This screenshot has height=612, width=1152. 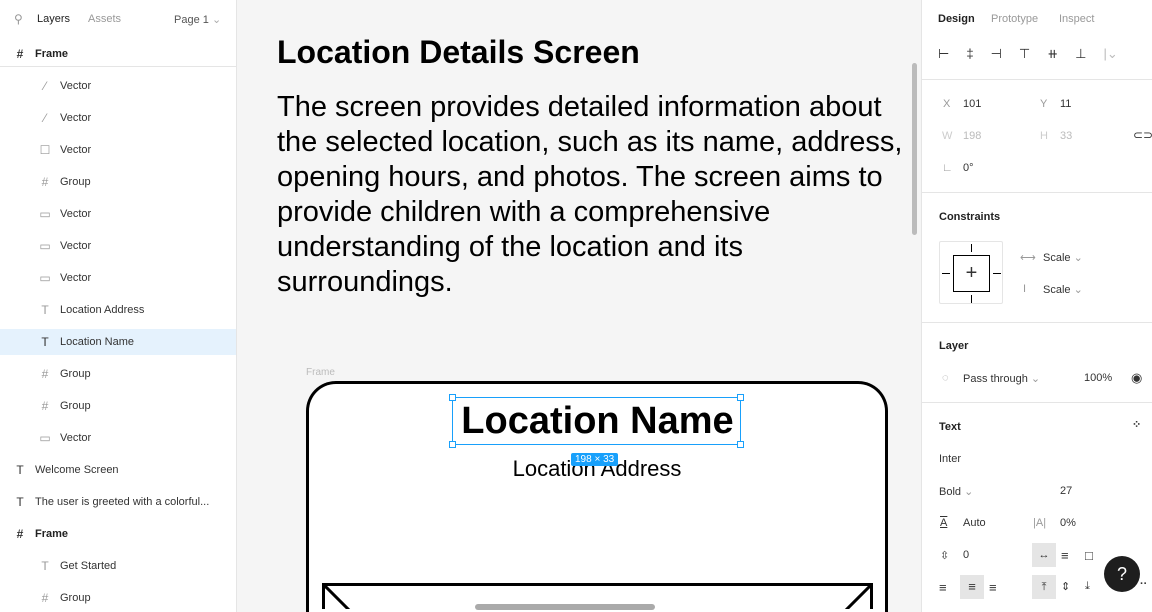 What do you see at coordinates (943, 587) in the screenshot?
I see `align-text-left-icon: ≡` at bounding box center [943, 587].